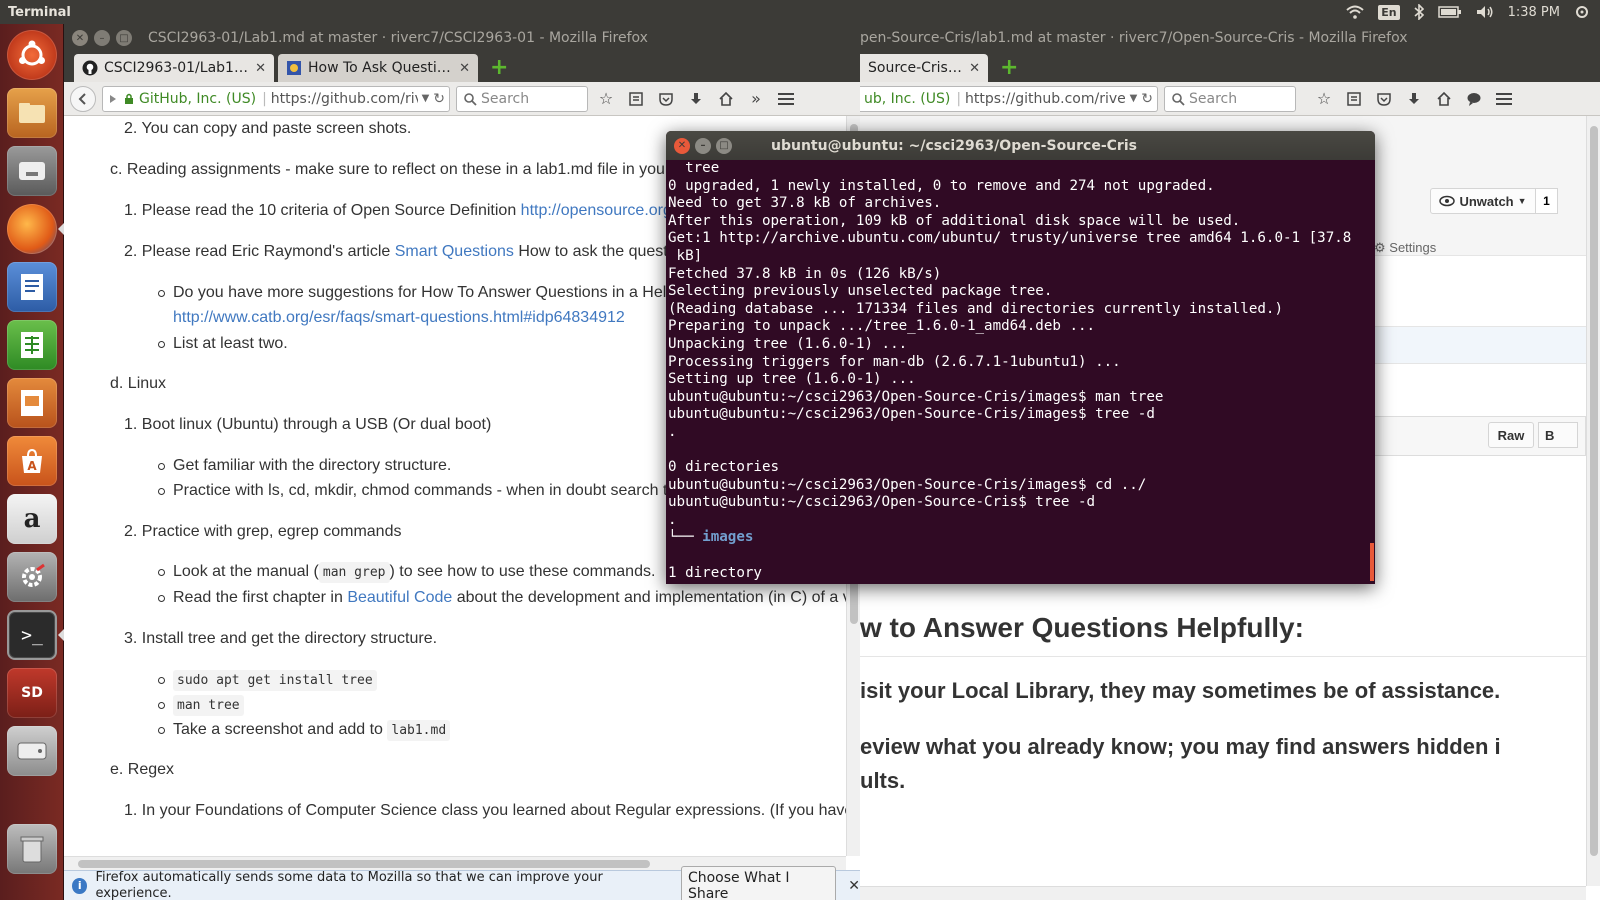 Image resolution: width=1600 pixels, height=900 pixels. Describe the element at coordinates (32, 113) in the screenshot. I see `files-icon` at that location.